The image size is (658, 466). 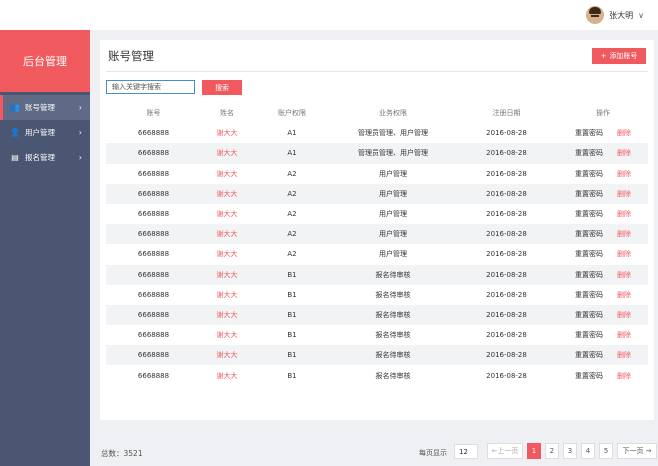 I want to click on sidebar-item-accounts: 👥 账号管理 ›, so click(x=45, y=107).